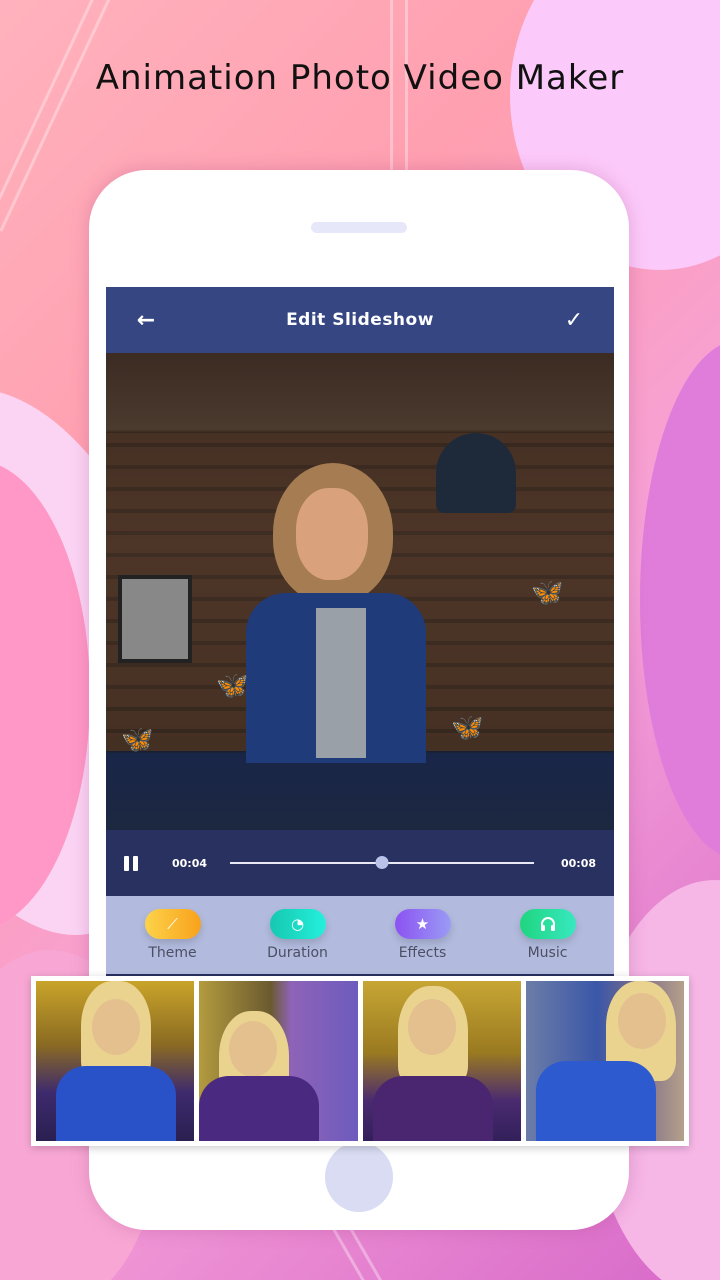 The width and height of the screenshot is (720, 1280). What do you see at coordinates (341, 683) in the screenshot?
I see `preview-shirt` at bounding box center [341, 683].